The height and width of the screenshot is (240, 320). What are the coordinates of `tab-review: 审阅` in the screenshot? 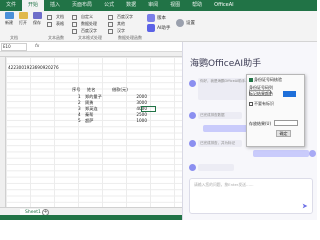 It's located at (153, 5).